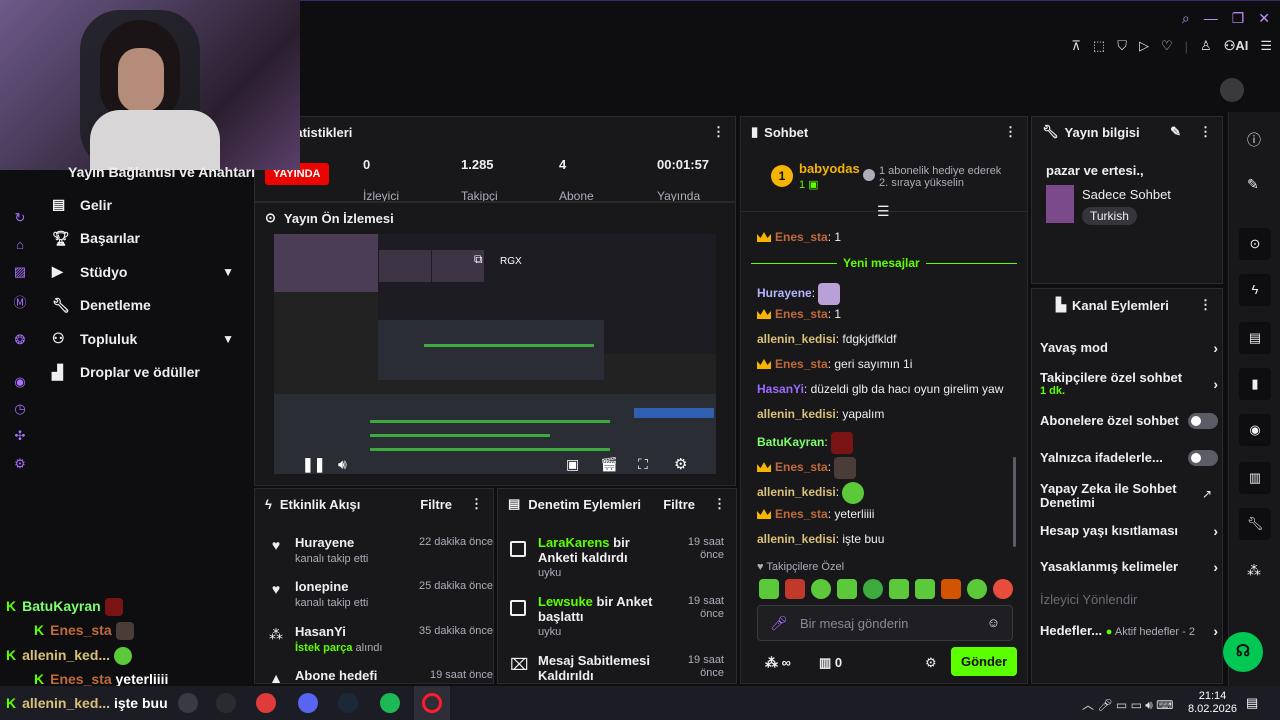  What do you see at coordinates (478, 259) in the screenshot?
I see `popout-icon: ⧉` at bounding box center [478, 259].